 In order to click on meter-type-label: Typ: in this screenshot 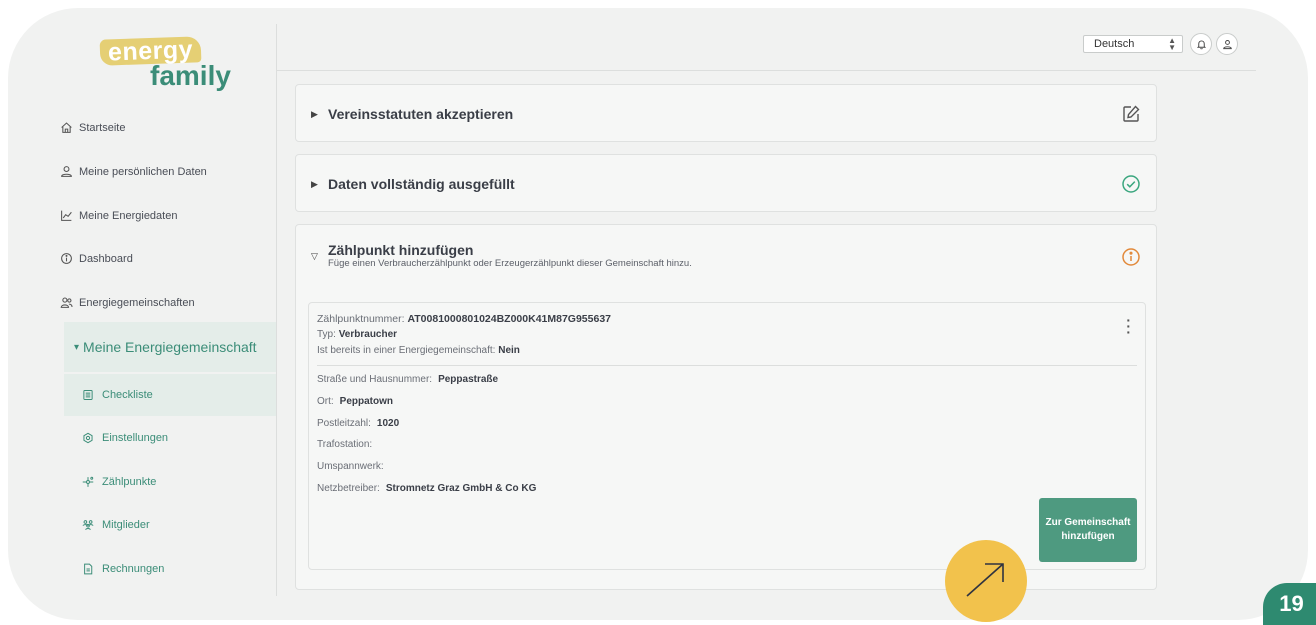, I will do `click(326, 334)`.